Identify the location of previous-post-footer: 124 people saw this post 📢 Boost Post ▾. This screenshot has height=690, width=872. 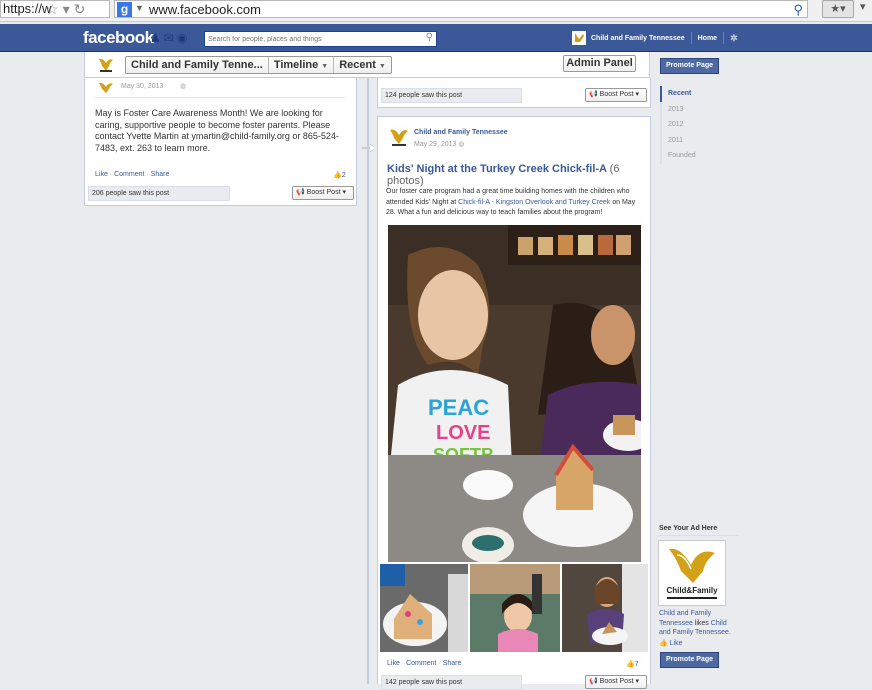
(514, 93).